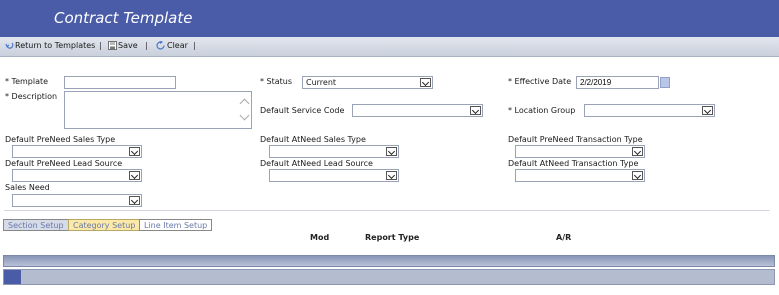  Describe the element at coordinates (617, 82) in the screenshot. I see `effective-date-input` at that location.